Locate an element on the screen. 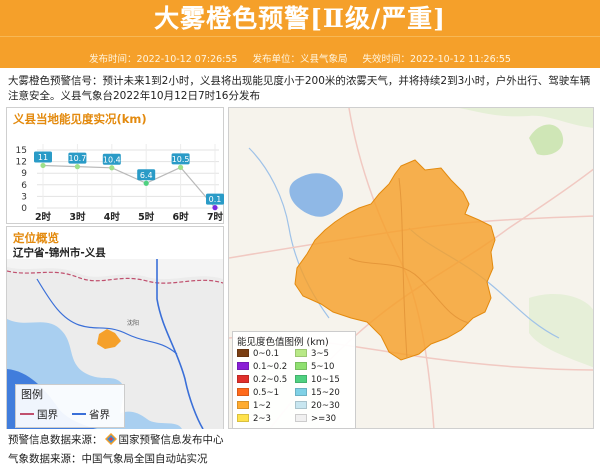  weather-source: 气象数据来源：中国气象局全国自动站实况 is located at coordinates (108, 459).